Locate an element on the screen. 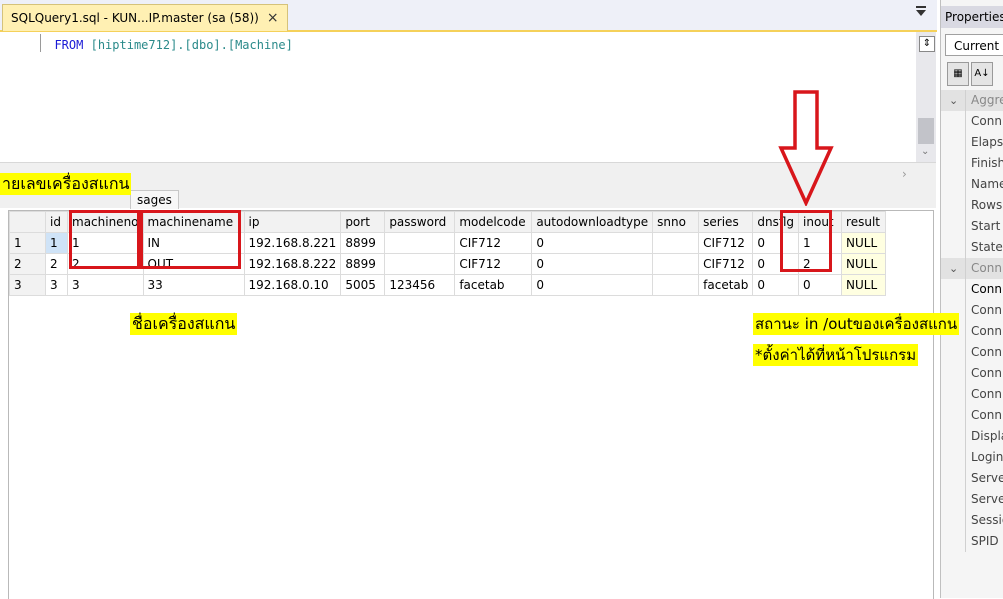 The image size is (1003, 599). column-header: modelcode is located at coordinates (493, 222).